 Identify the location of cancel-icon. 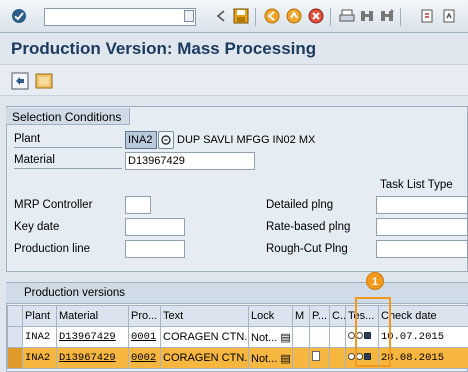
(316, 16).